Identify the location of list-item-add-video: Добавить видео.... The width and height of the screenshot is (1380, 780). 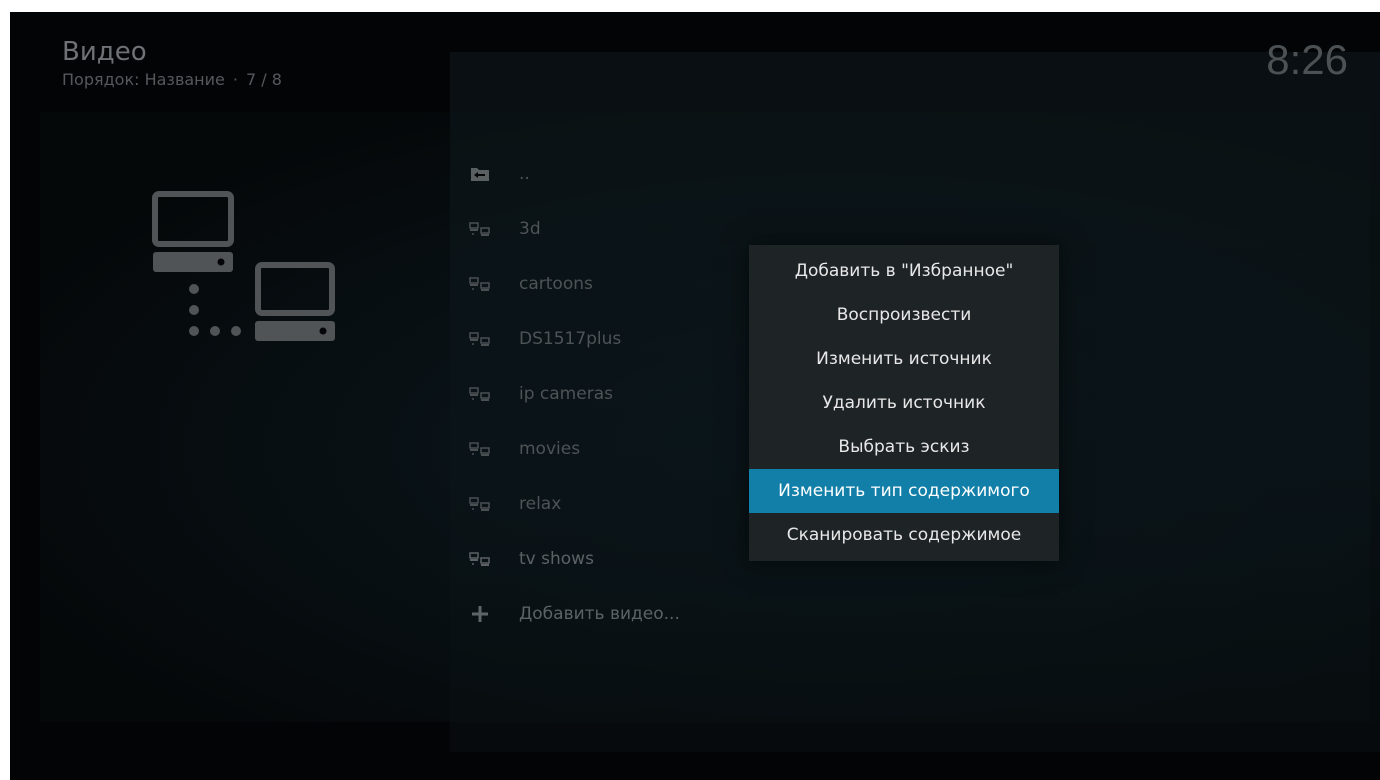
(625, 613).